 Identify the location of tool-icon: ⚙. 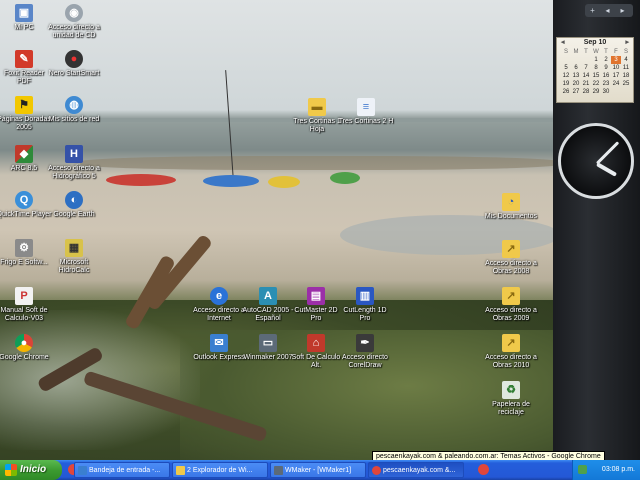
(24, 248).